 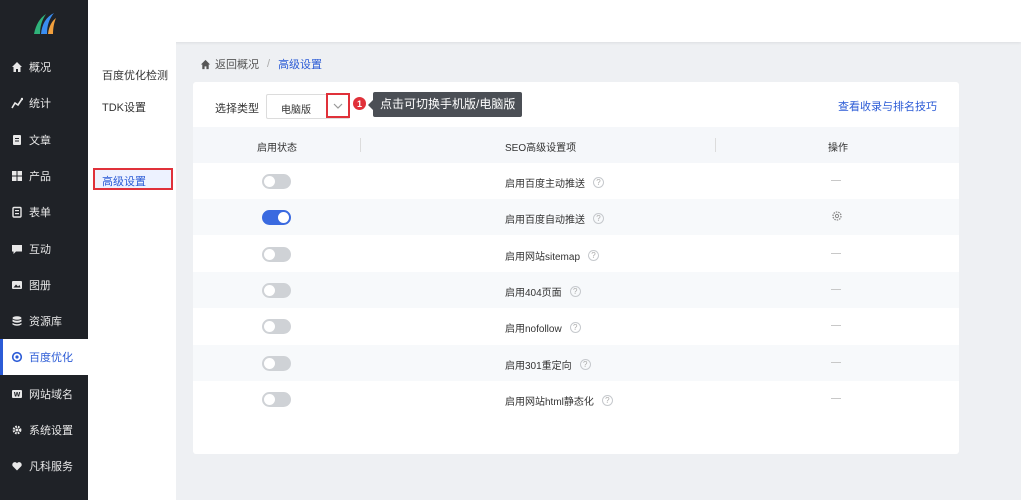 I want to click on setting-item-label: 启用百度主动推送?, so click(x=554, y=182).